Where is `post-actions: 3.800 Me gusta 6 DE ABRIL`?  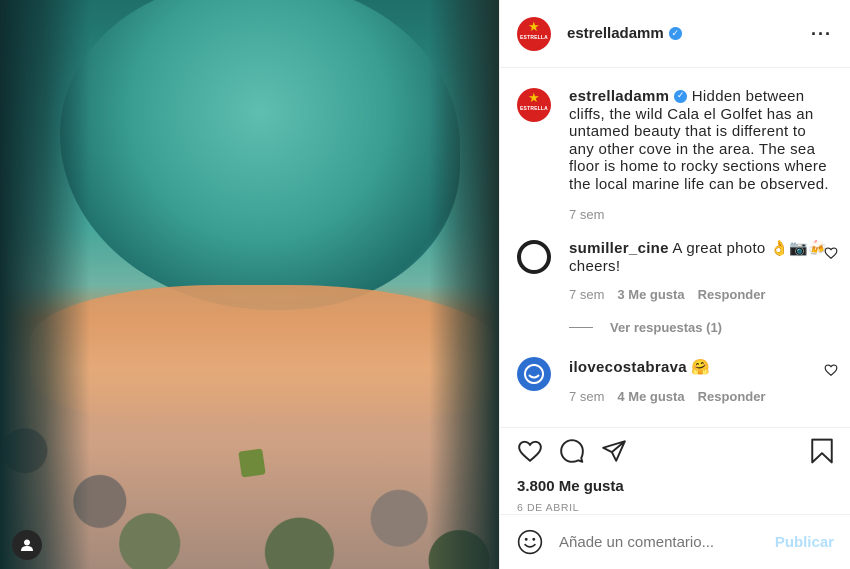 post-actions: 3.800 Me gusta 6 DE ABRIL is located at coordinates (675, 470).